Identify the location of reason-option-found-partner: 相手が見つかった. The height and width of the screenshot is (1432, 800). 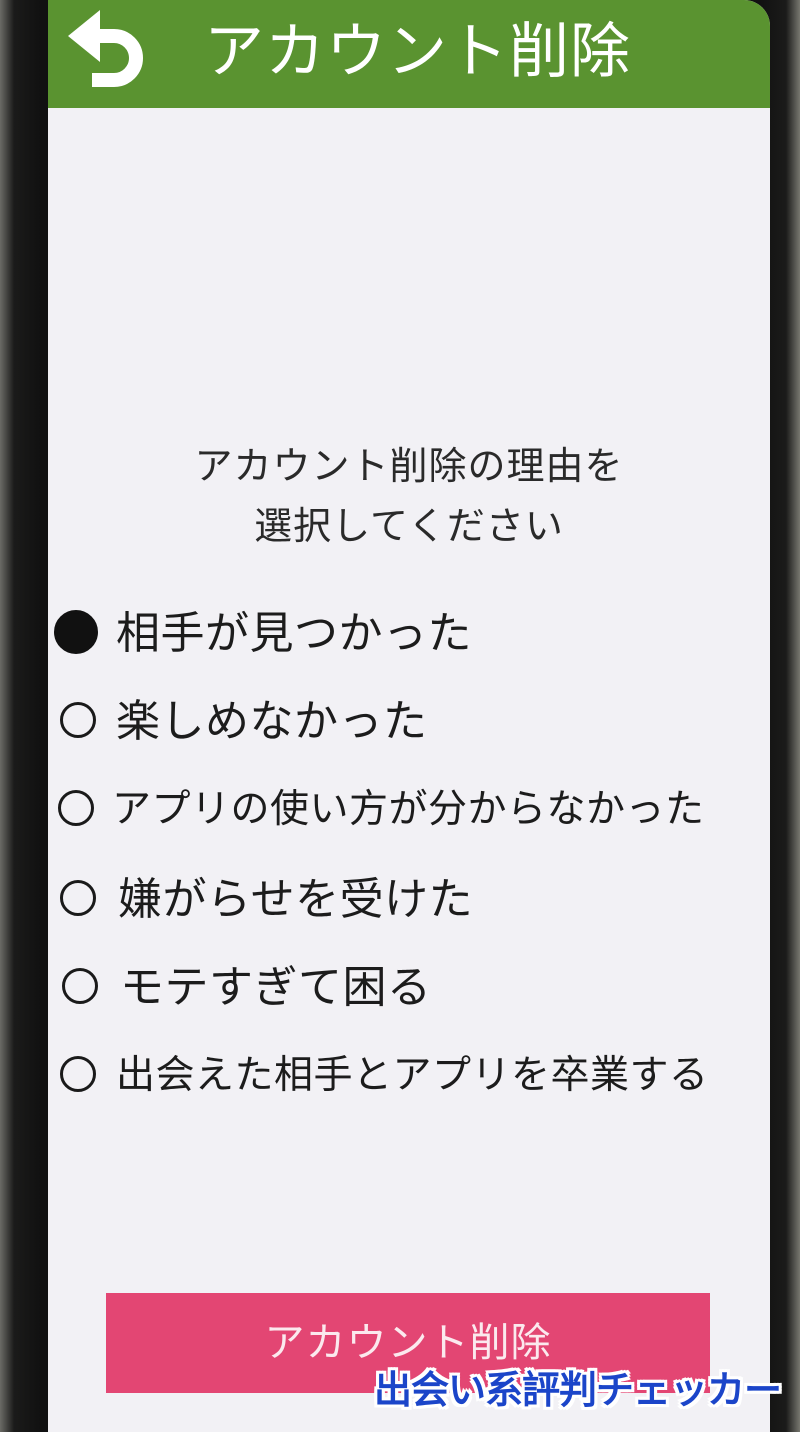
(409, 634).